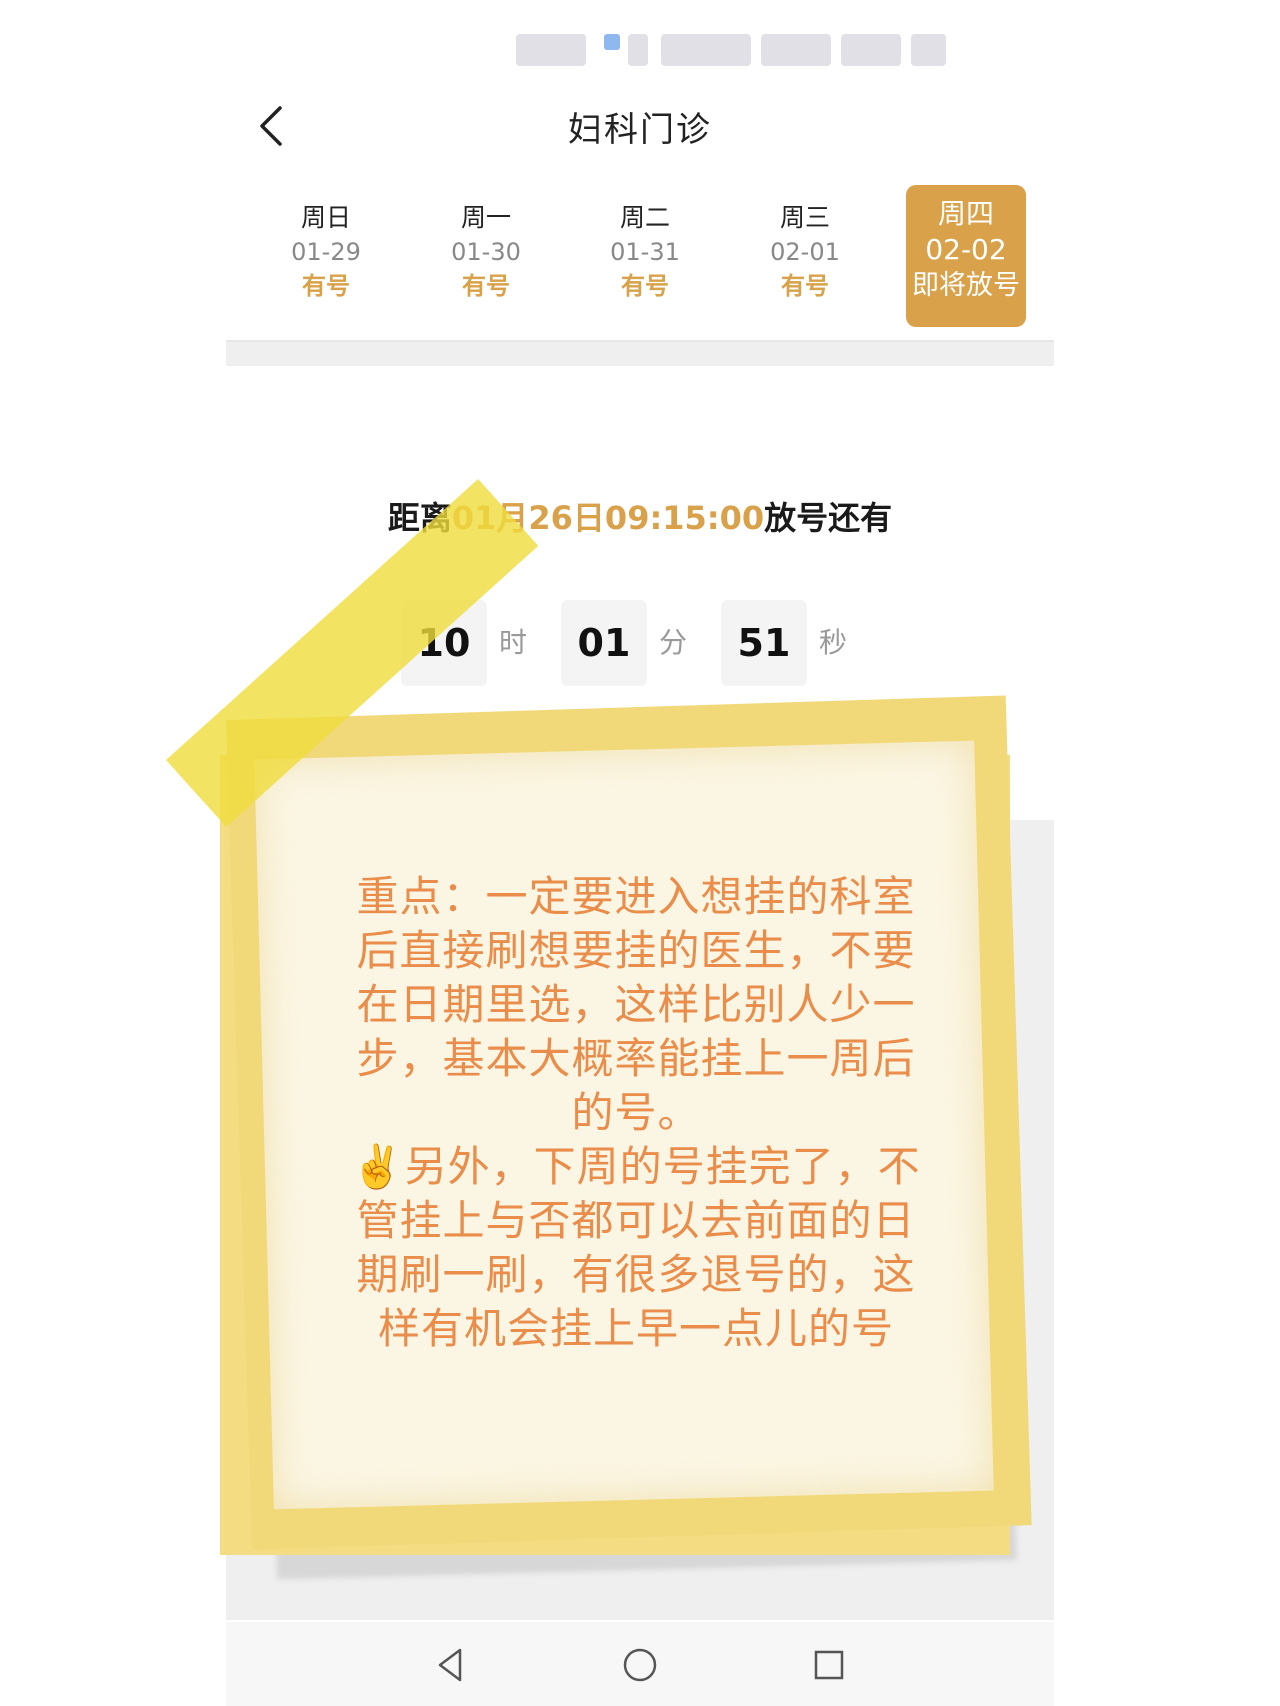 Image resolution: width=1280 pixels, height=1706 pixels. I want to click on day-tab-tuesday: 周二 01-31 有号, so click(645, 257).